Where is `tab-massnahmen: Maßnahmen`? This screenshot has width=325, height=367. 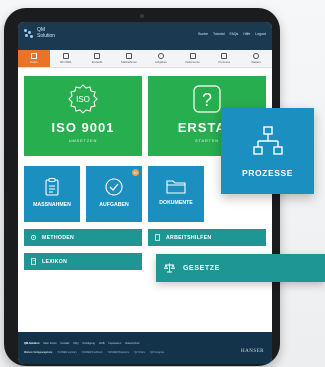
tab-massnahmen: Maßnahmen is located at coordinates (129, 58).